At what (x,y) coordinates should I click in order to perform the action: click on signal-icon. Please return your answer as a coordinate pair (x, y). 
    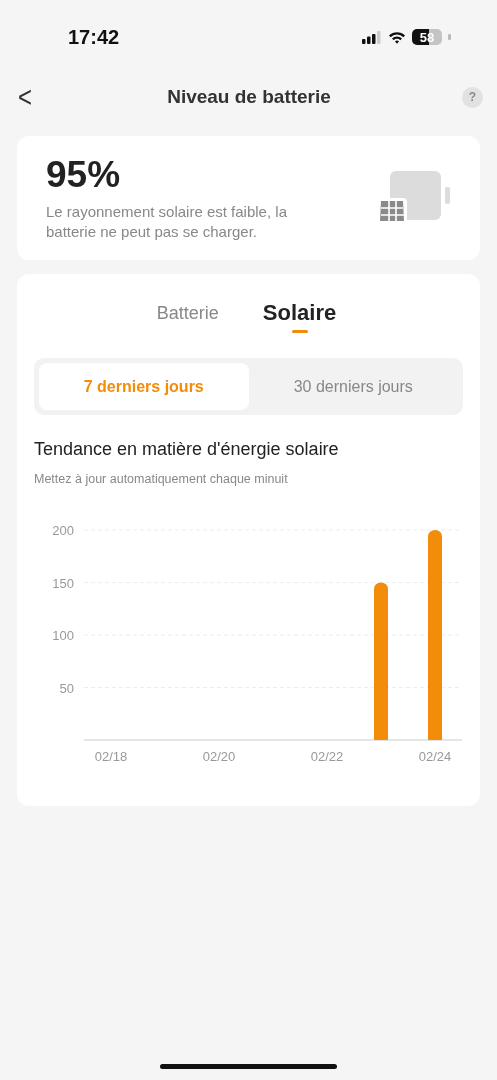
    Looking at the image, I should click on (372, 37).